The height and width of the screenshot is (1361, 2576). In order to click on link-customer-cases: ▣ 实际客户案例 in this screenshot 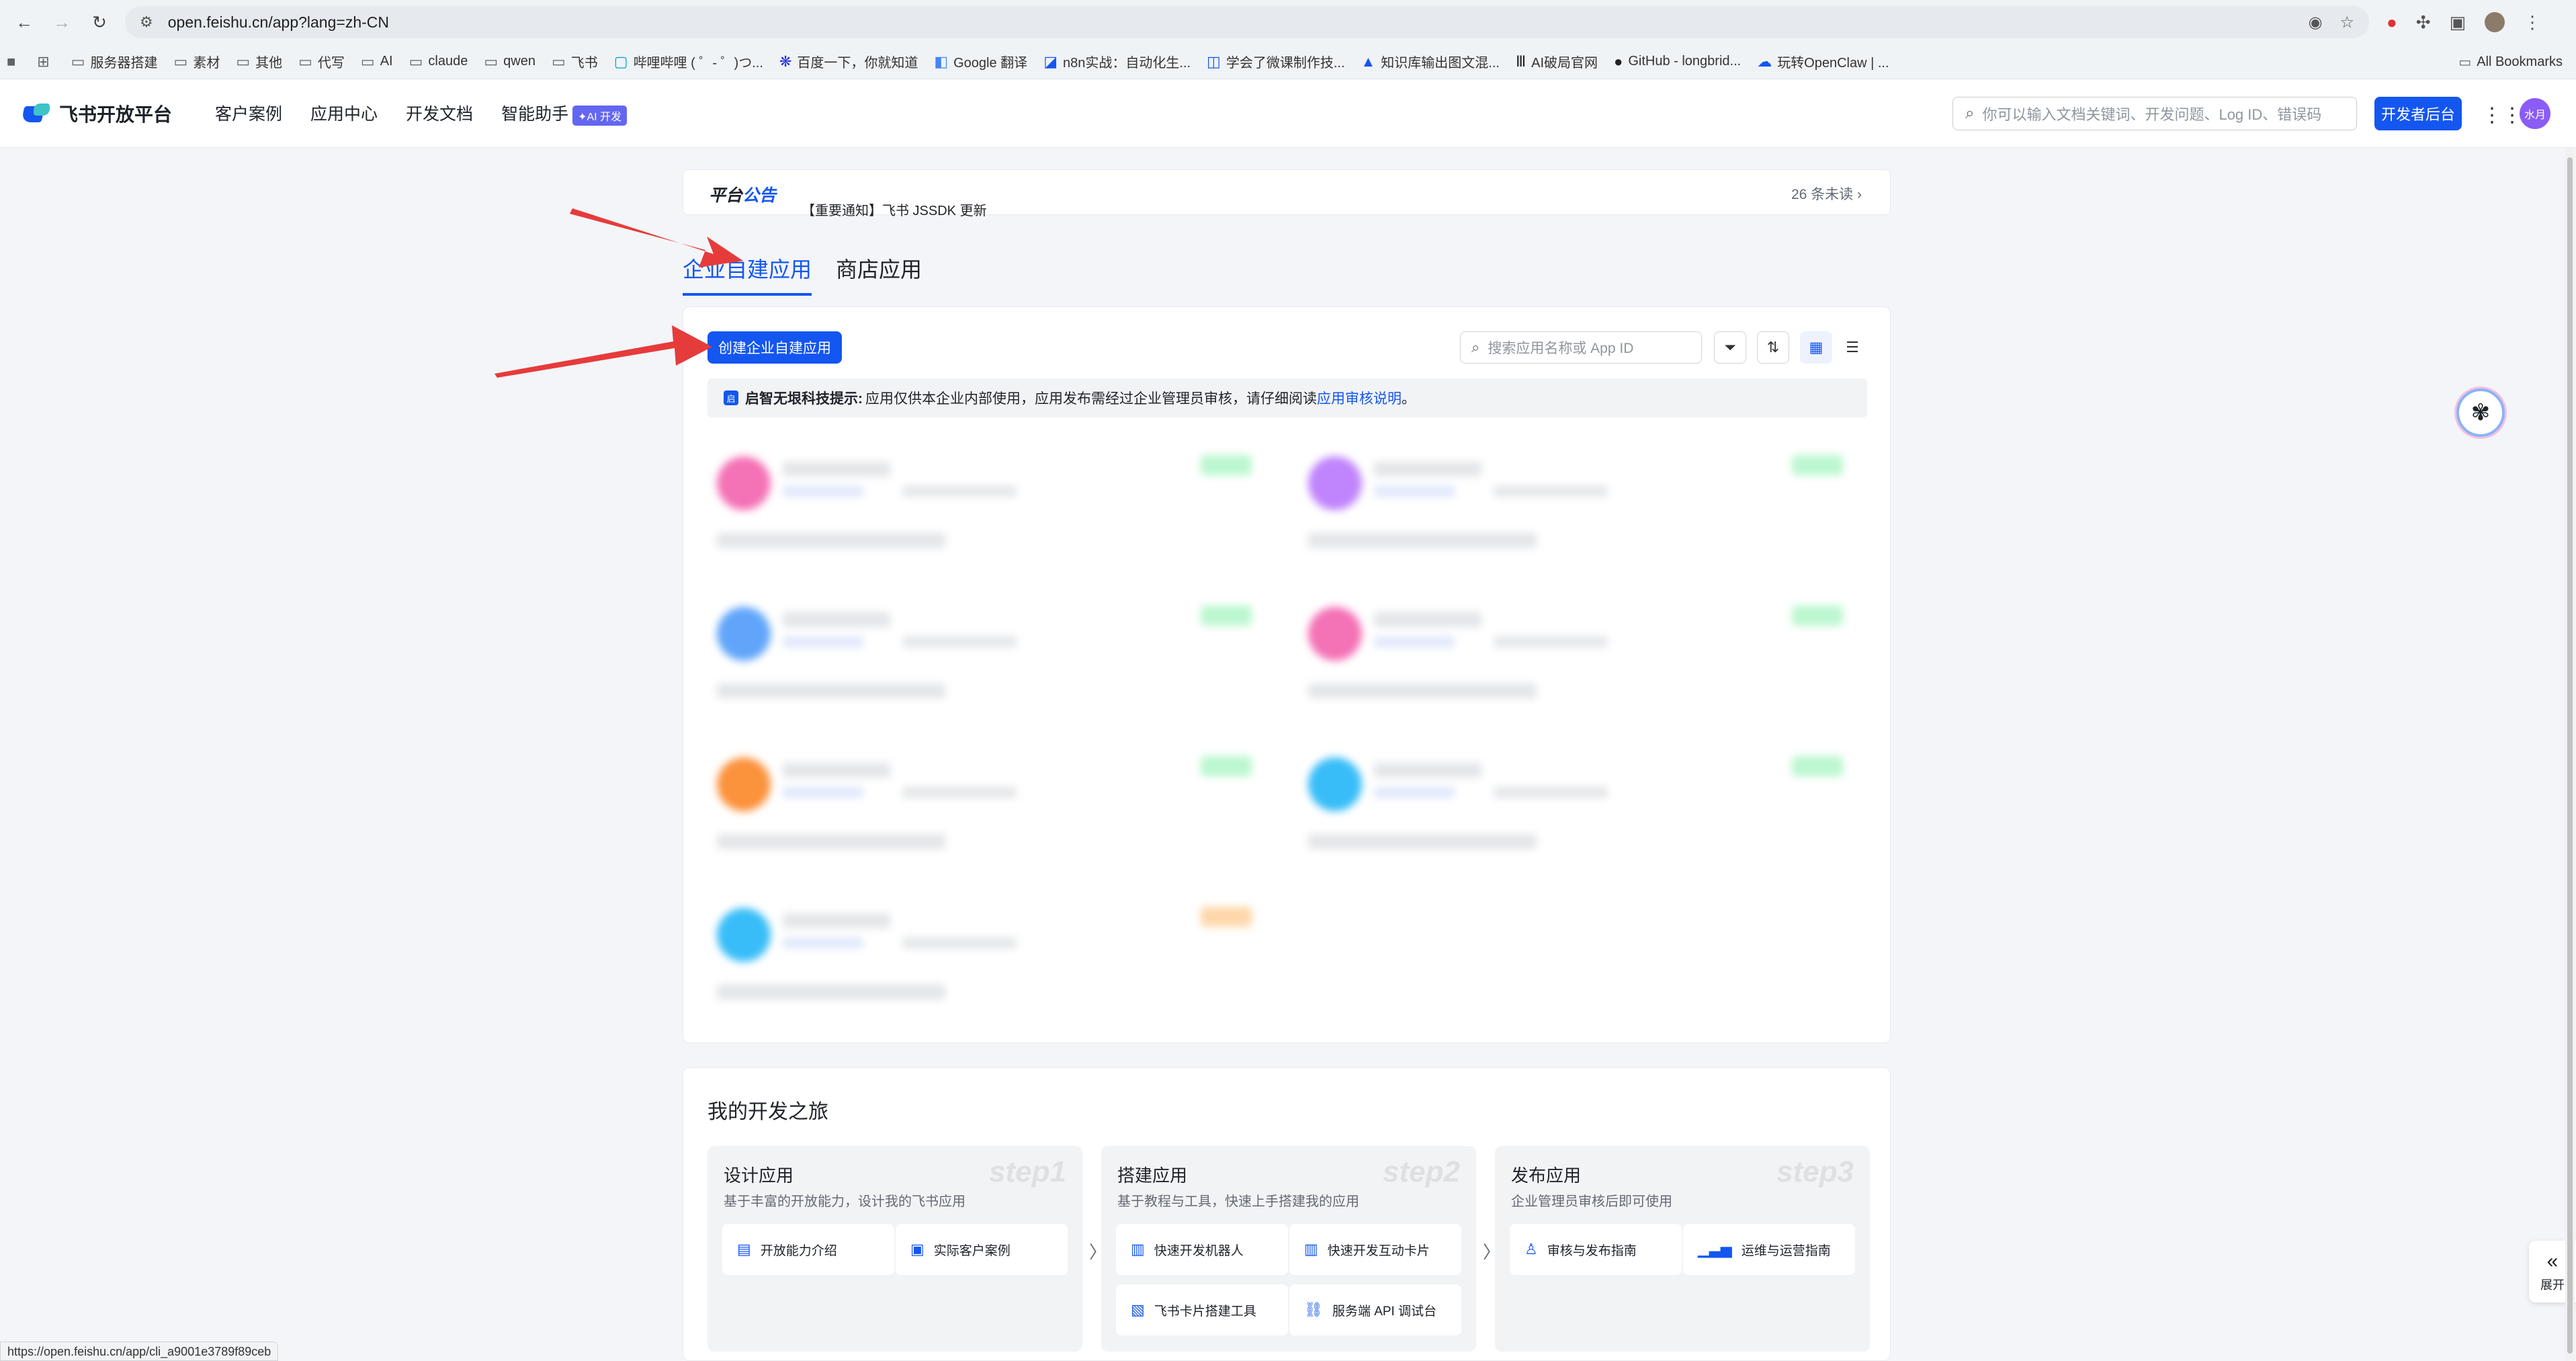, I will do `click(982, 1249)`.